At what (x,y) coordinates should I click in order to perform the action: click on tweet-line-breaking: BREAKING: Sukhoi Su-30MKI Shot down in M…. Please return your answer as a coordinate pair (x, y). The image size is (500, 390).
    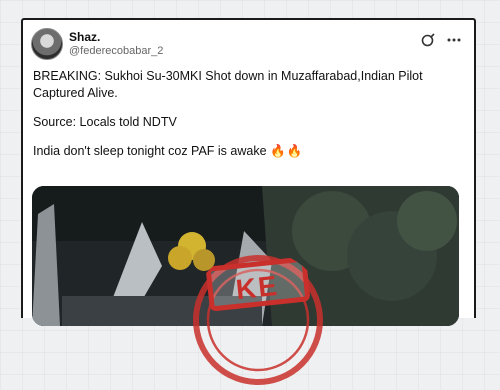
    Looking at the image, I should click on (228, 84).